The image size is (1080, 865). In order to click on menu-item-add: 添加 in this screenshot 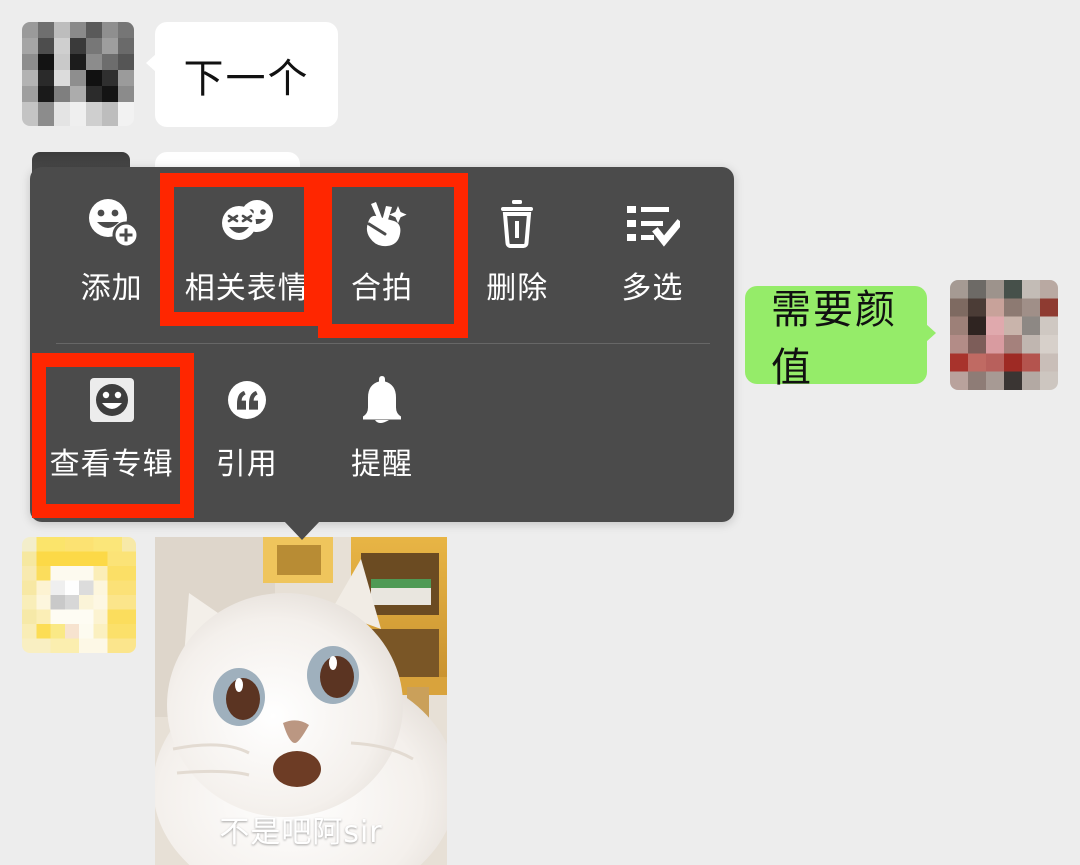, I will do `click(111, 253)`.